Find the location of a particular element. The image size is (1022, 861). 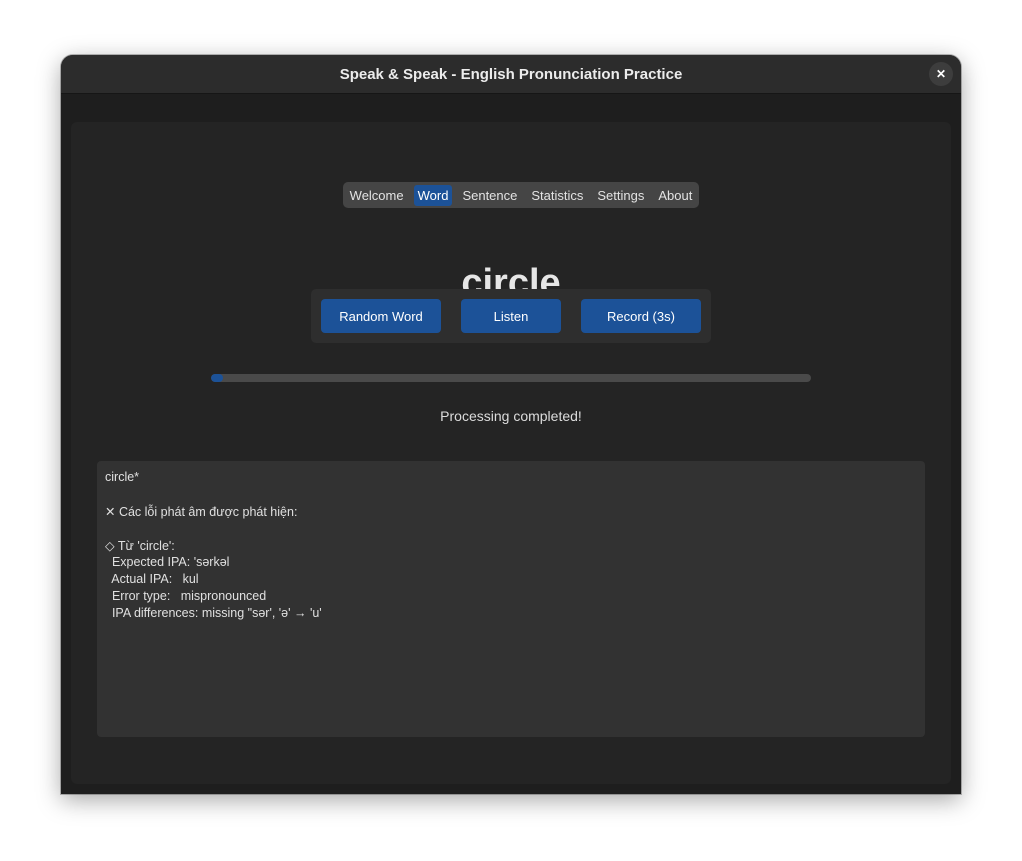

word-item: ◇ Từ 'circle': is located at coordinates (140, 546).